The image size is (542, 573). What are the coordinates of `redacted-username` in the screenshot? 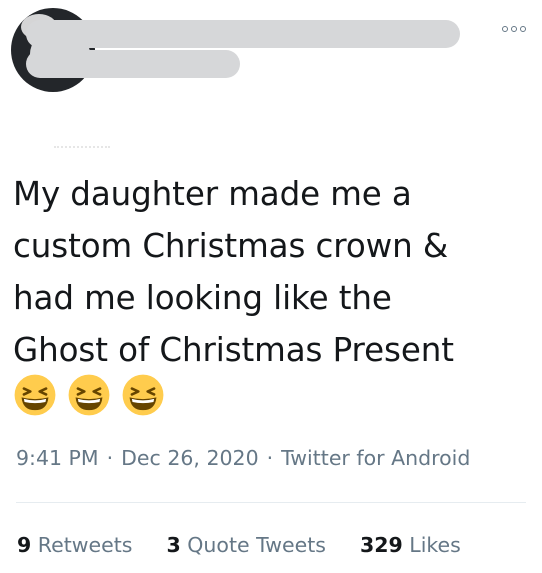 It's located at (133, 64).